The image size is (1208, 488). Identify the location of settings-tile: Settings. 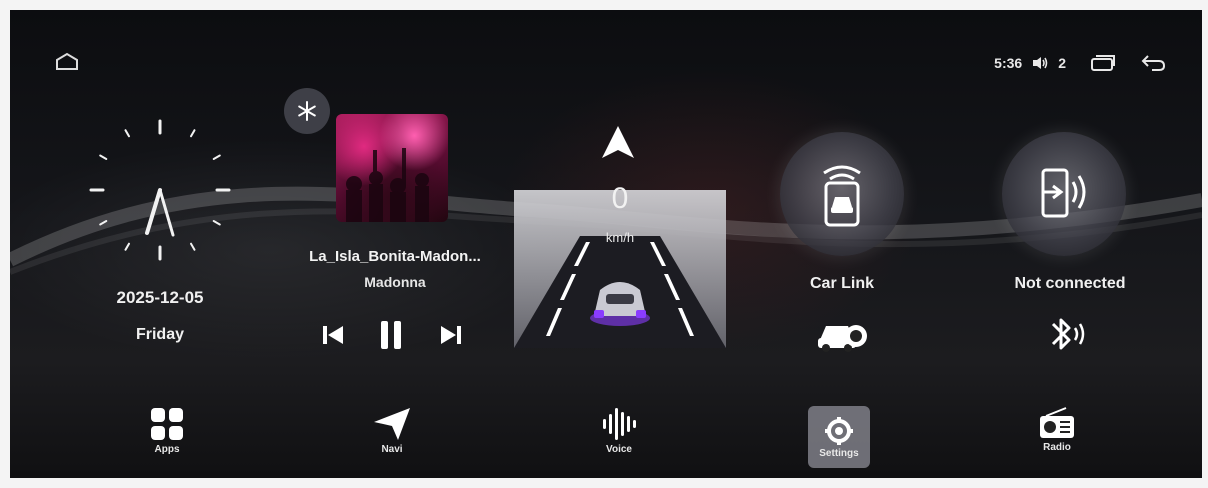
(839, 437).